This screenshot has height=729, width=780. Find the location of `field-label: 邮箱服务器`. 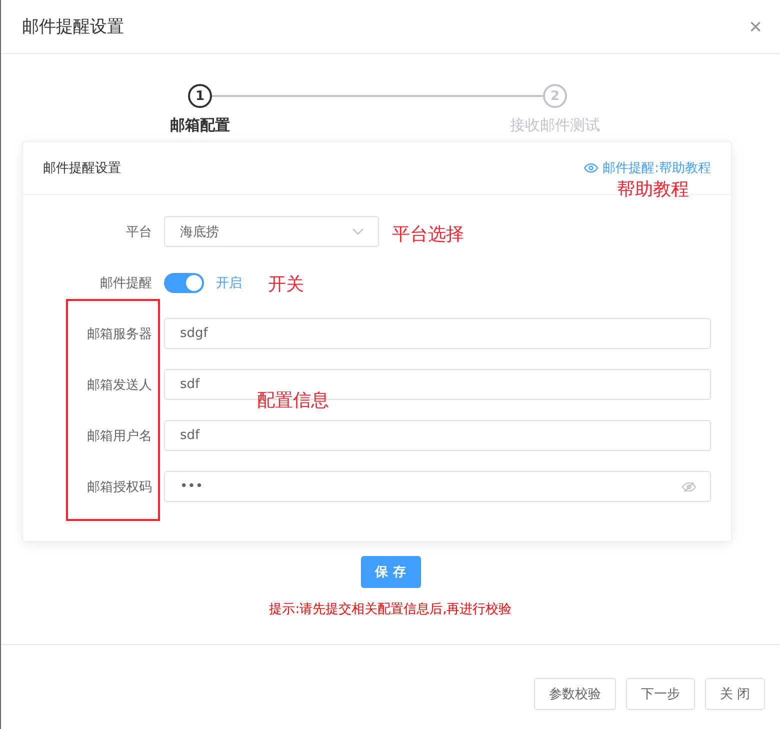

field-label: 邮箱服务器 is located at coordinates (119, 334).